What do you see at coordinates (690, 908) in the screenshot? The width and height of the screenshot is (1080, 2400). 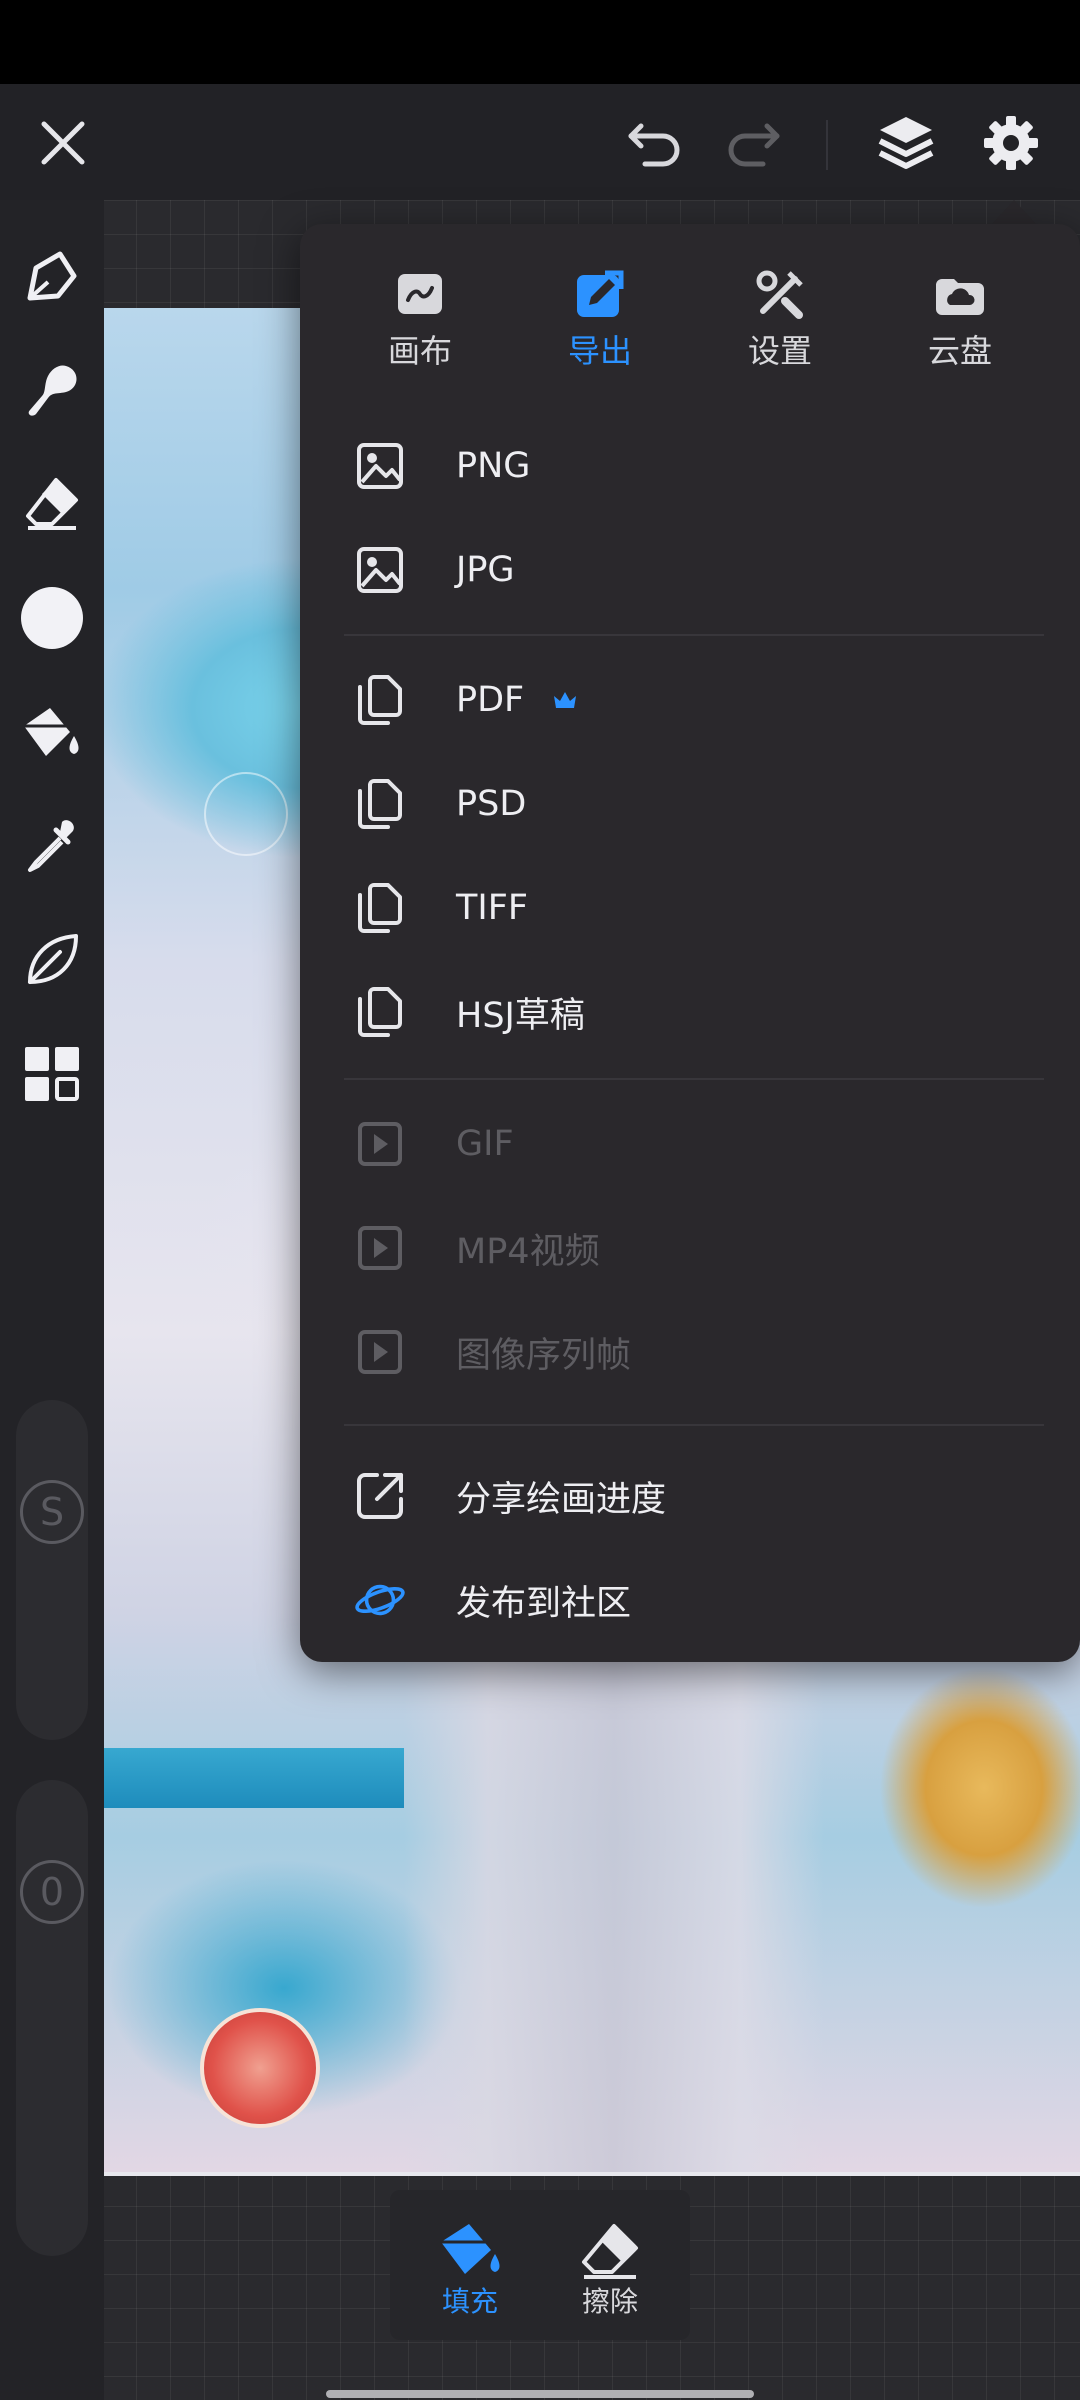 I see `export-tiff: TIFF` at bounding box center [690, 908].